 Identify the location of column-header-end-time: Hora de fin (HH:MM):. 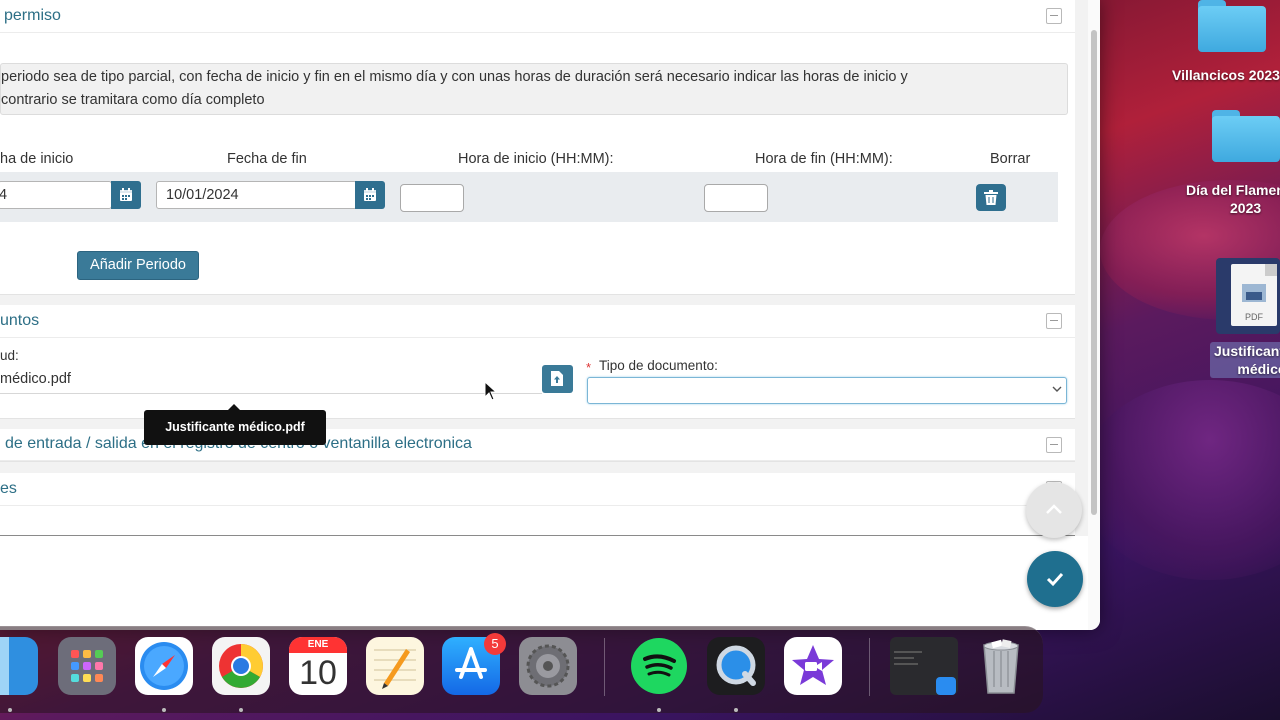
(824, 159).